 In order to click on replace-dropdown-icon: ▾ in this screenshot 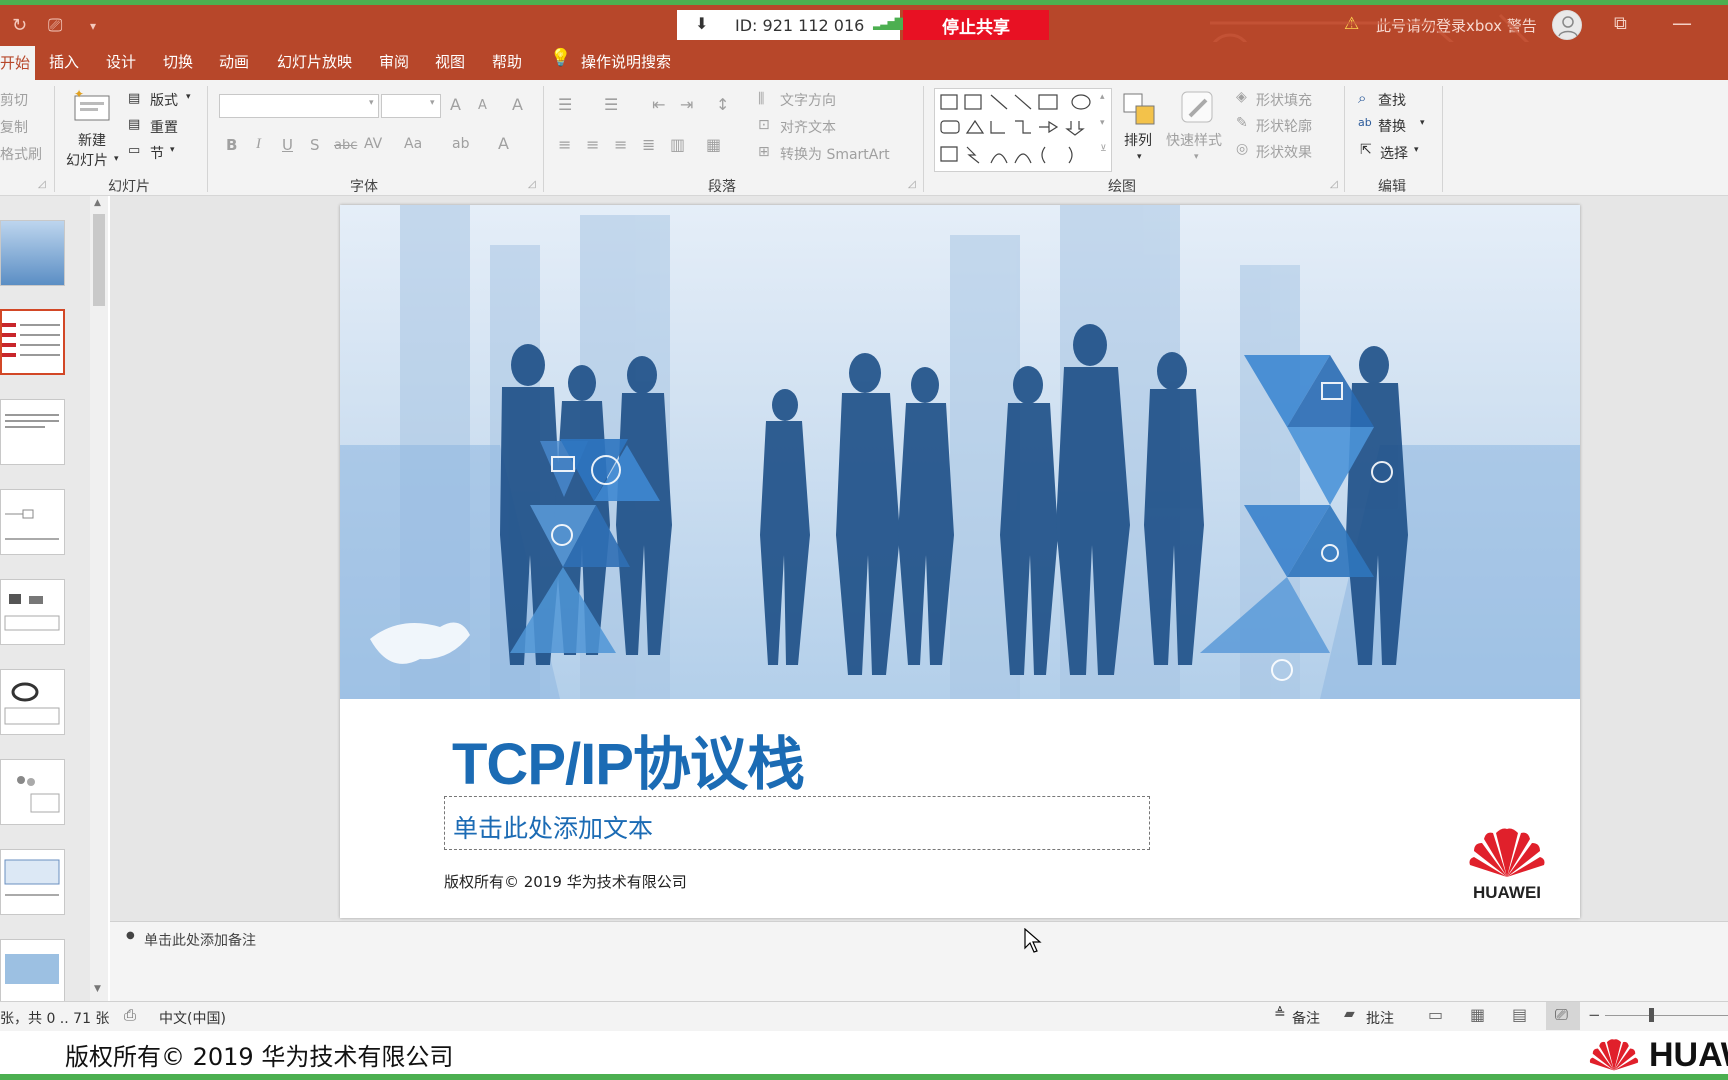, I will do `click(1422, 123)`.